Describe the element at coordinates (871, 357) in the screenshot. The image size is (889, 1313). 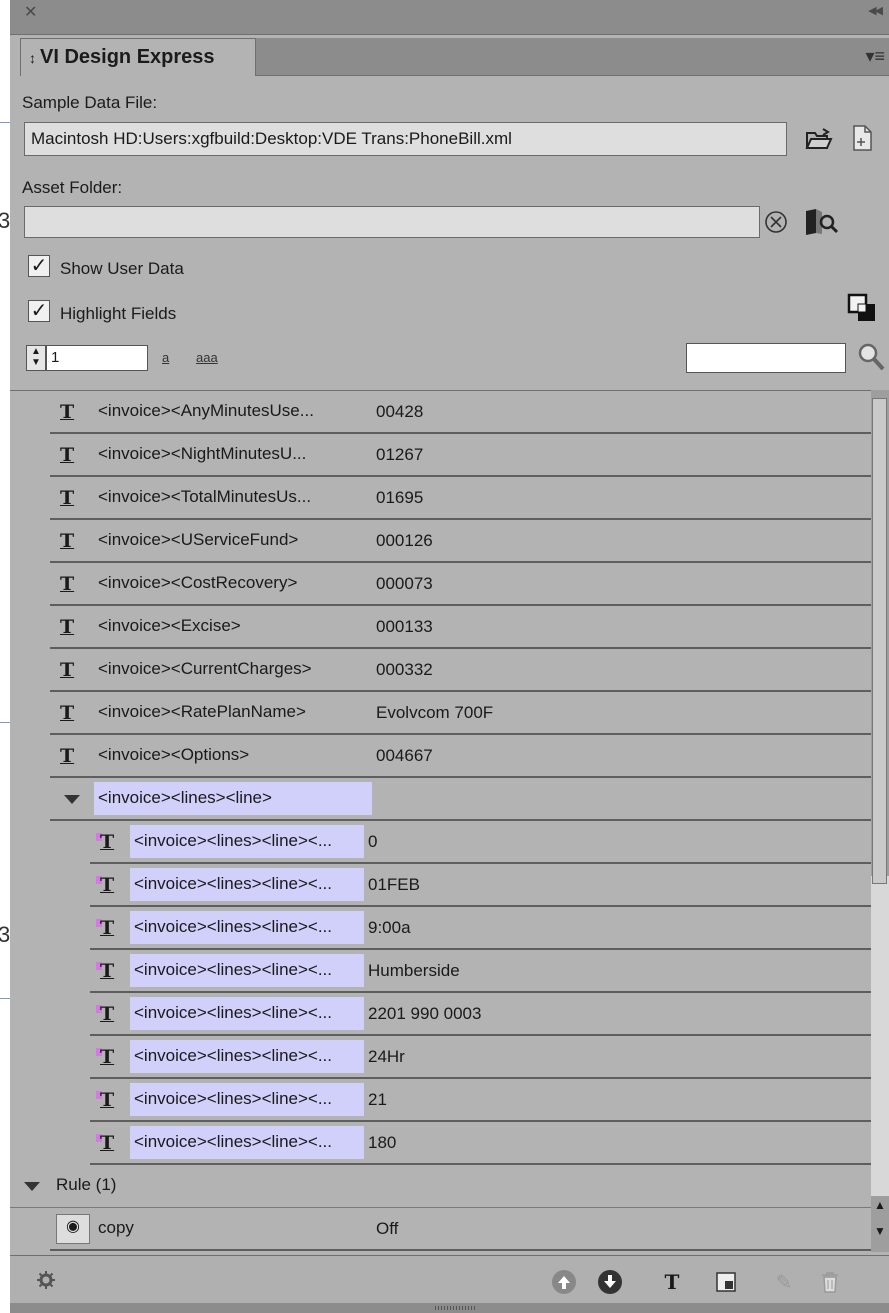
I see `magnifier-icon` at that location.